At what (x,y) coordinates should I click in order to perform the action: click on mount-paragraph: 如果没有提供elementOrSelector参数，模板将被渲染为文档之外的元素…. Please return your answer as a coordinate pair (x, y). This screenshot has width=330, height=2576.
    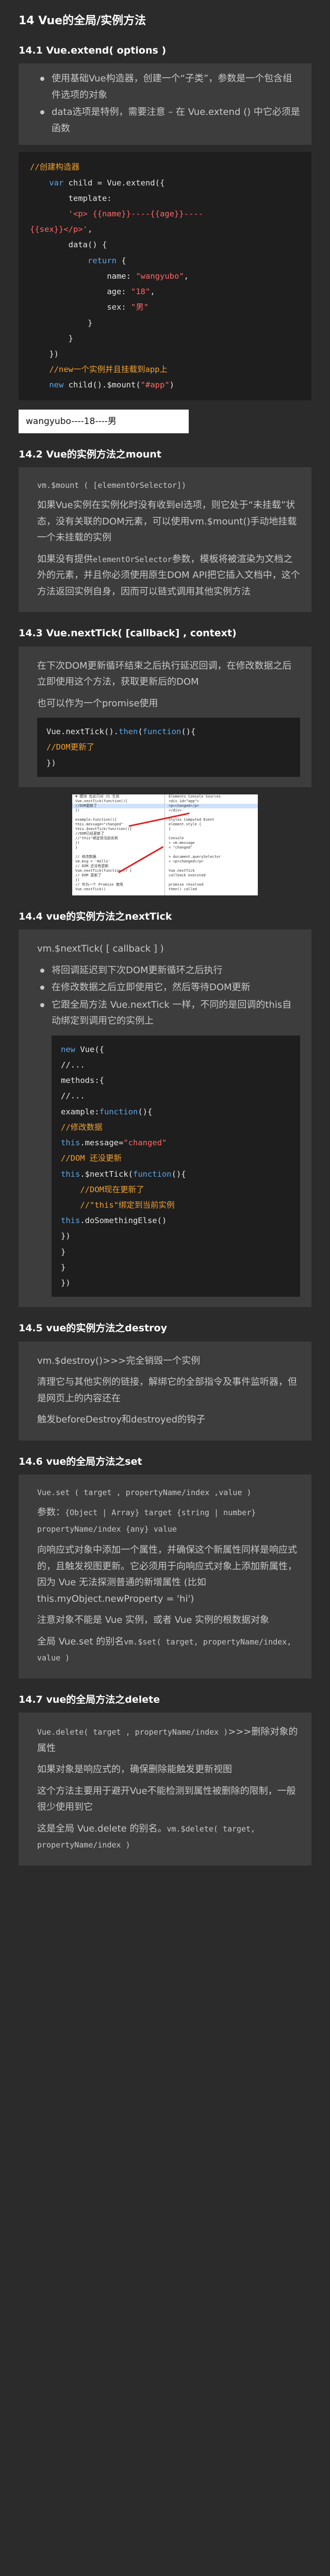
    Looking at the image, I should click on (168, 575).